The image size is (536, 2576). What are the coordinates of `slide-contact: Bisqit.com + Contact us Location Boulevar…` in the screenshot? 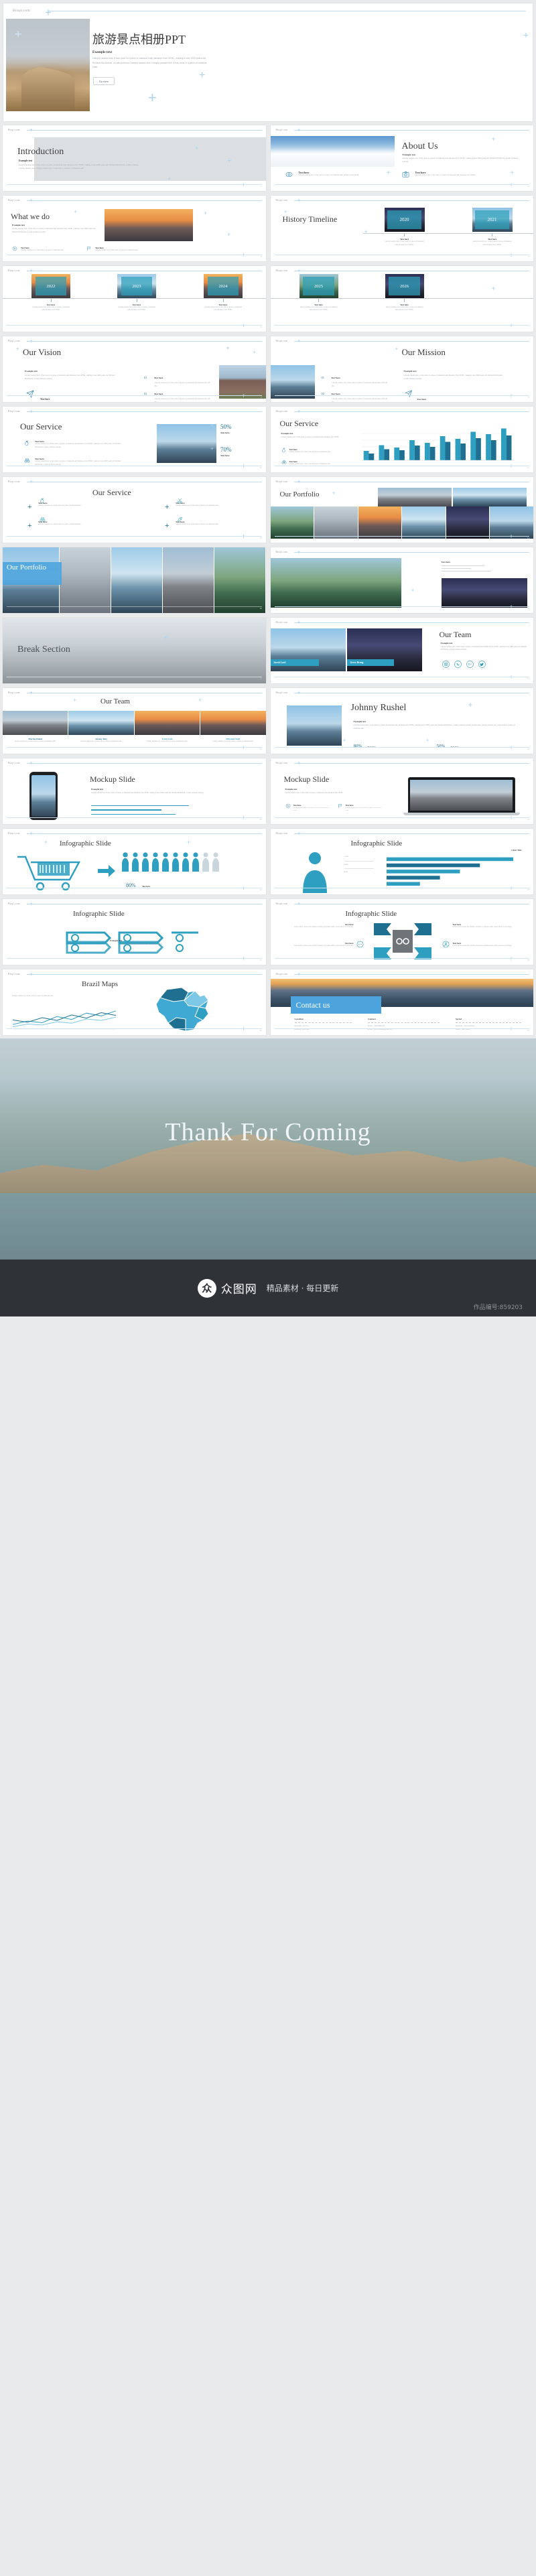 It's located at (401, 1002).